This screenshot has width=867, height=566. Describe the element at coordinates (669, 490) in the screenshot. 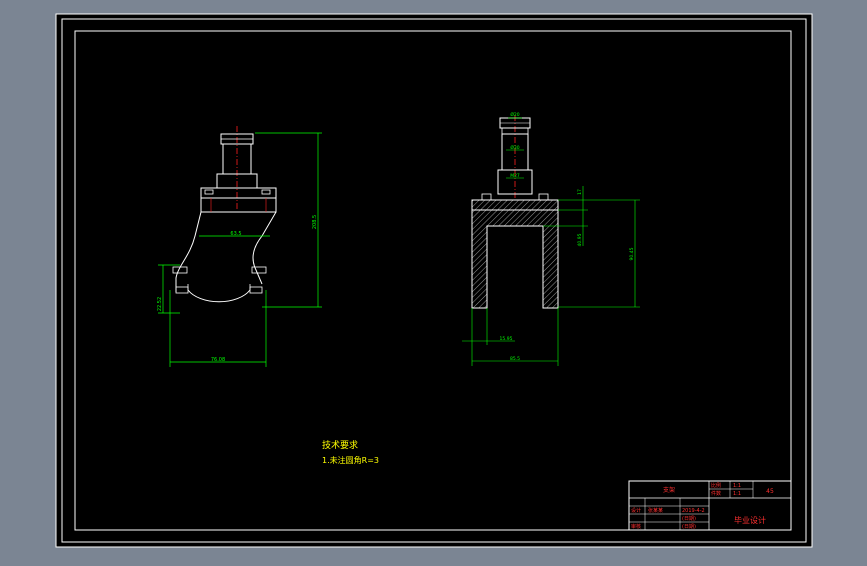

I see `tb-part-name: 支架` at that location.